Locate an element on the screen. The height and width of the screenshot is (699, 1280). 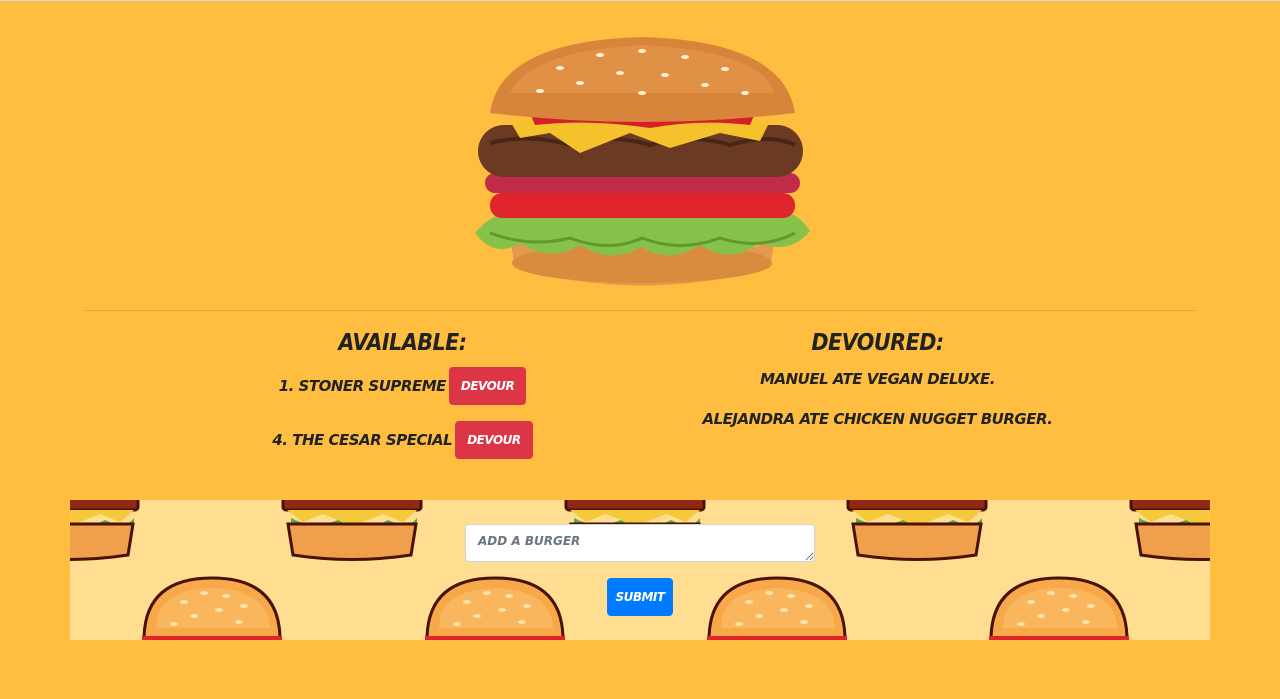
available-item: 1. STONER SUPREME DEVOUR is located at coordinates (402, 386).